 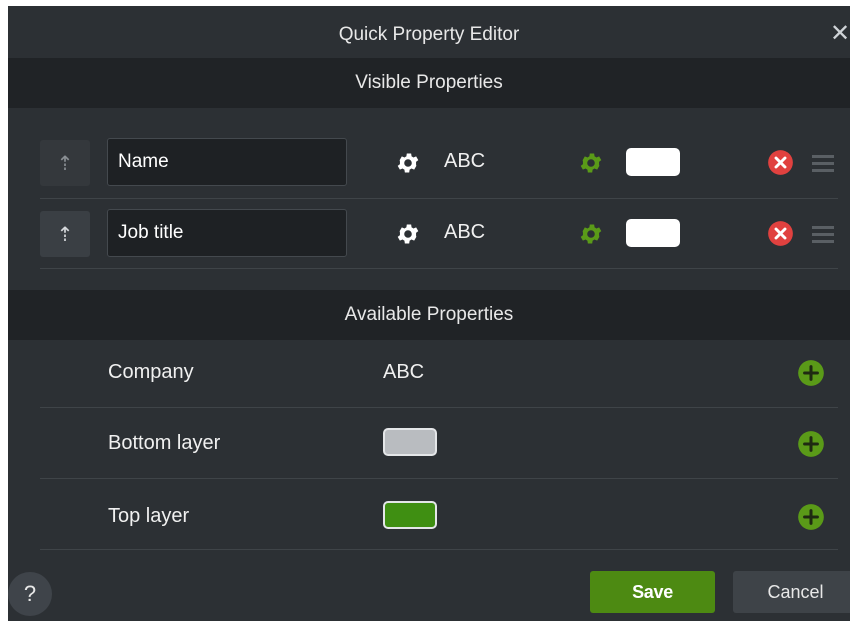 What do you see at coordinates (440, 372) in the screenshot?
I see `available-property-row: Company ABC` at bounding box center [440, 372].